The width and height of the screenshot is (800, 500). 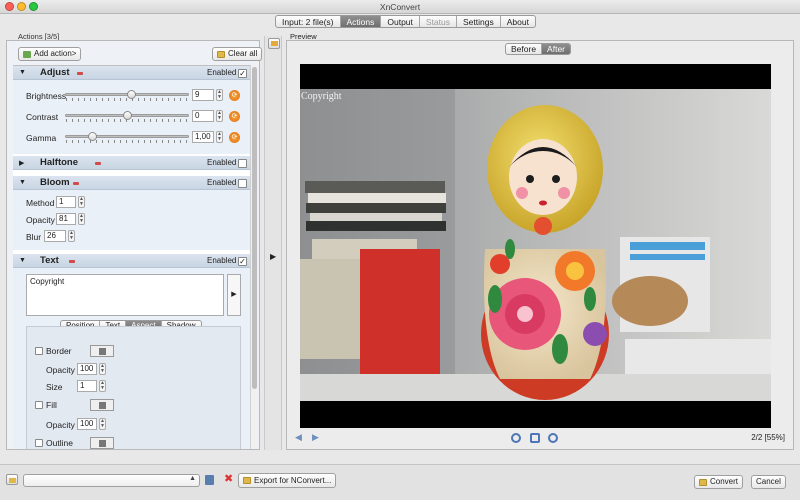 What do you see at coordinates (102, 405) in the screenshot?
I see `fill-color-swatch` at bounding box center [102, 405].